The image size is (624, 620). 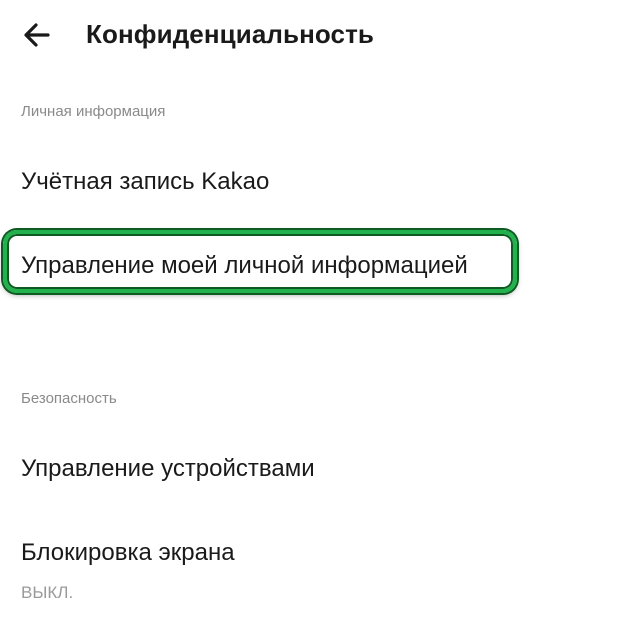 I want to click on list-item-manage-personal-info: Управление моей личной информацией, so click(x=312, y=264).